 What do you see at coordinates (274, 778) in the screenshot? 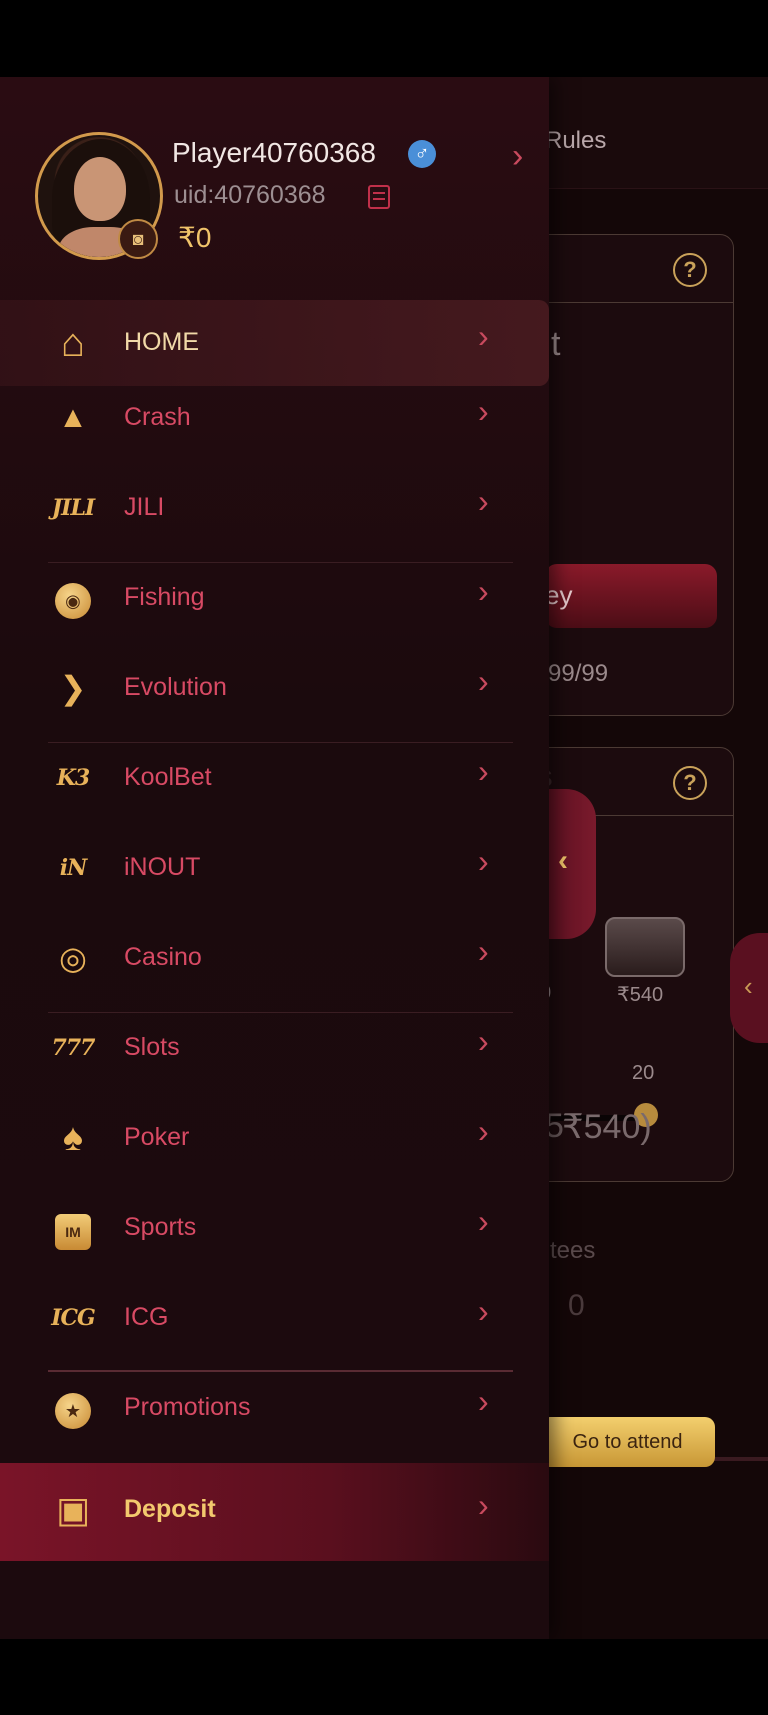
I see `menu-item-koolbet: K3 KoolBet ›` at bounding box center [274, 778].